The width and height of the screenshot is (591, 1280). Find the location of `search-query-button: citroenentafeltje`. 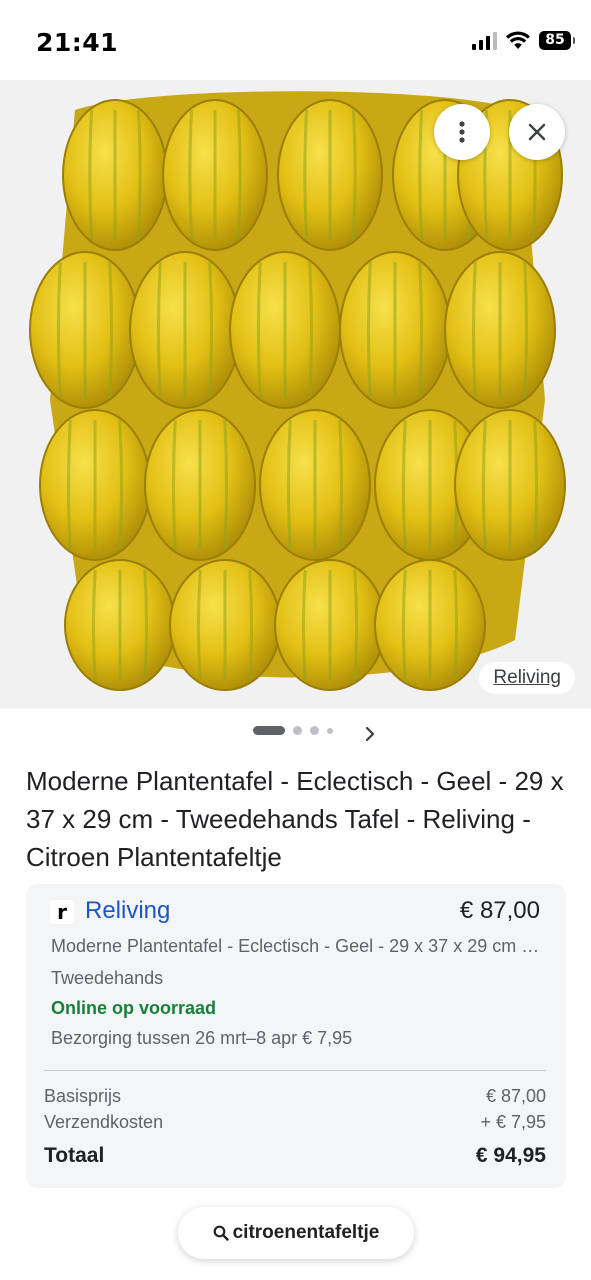

search-query-button: citroenentafeltje is located at coordinates (296, 1233).